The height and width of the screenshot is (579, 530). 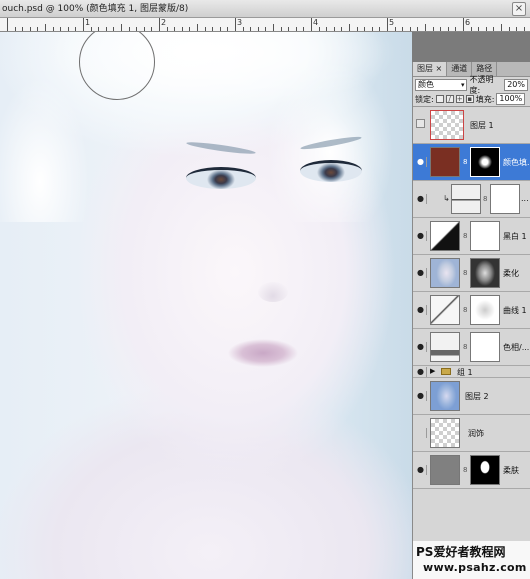 I want to click on ruler-label: 1, so click(x=88, y=22).